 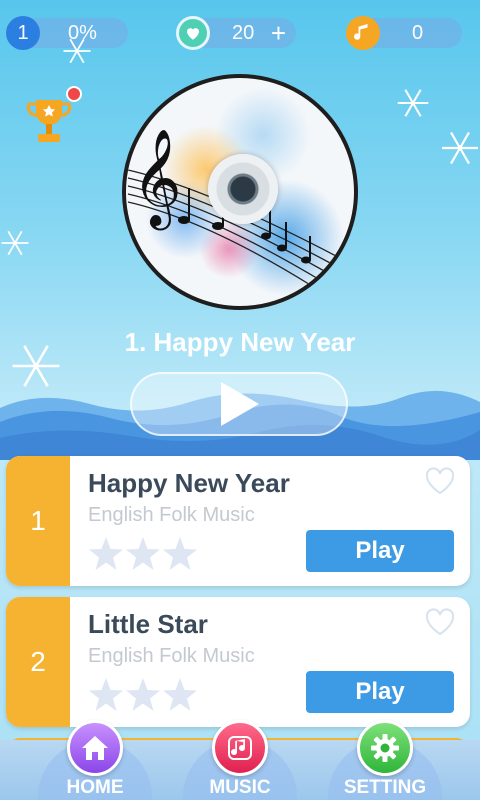 I want to click on album-disc: 𝄞, so click(x=240, y=192).